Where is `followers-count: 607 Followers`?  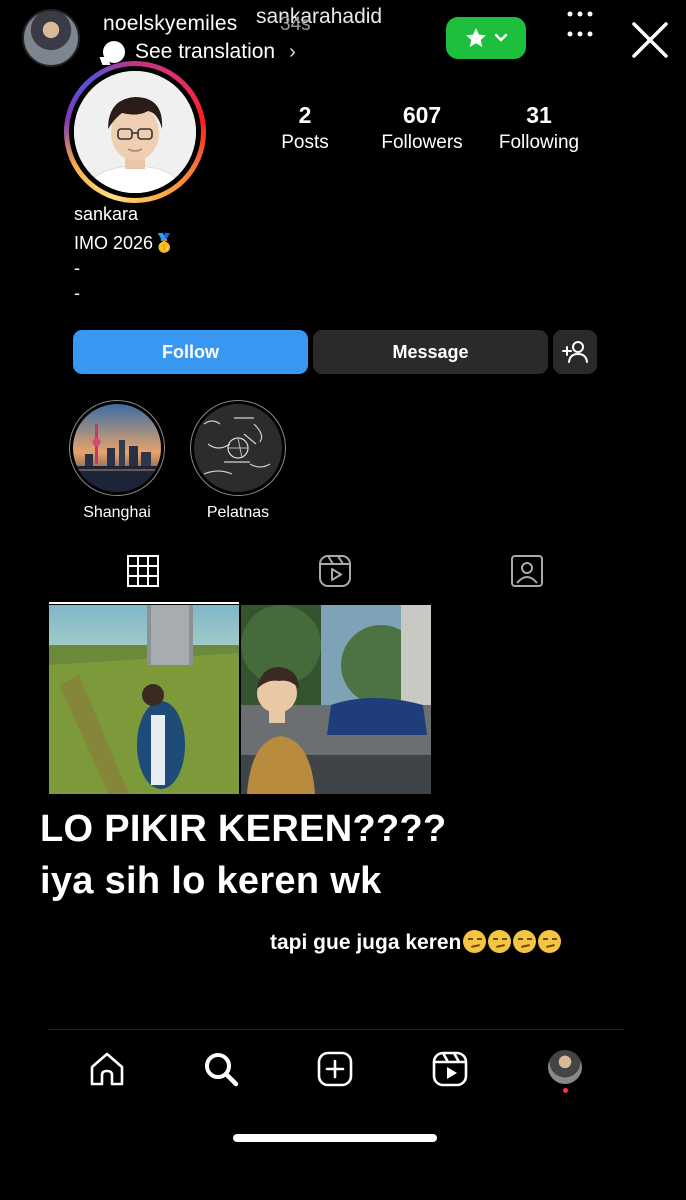
followers-count: 607 Followers is located at coordinates (422, 128).